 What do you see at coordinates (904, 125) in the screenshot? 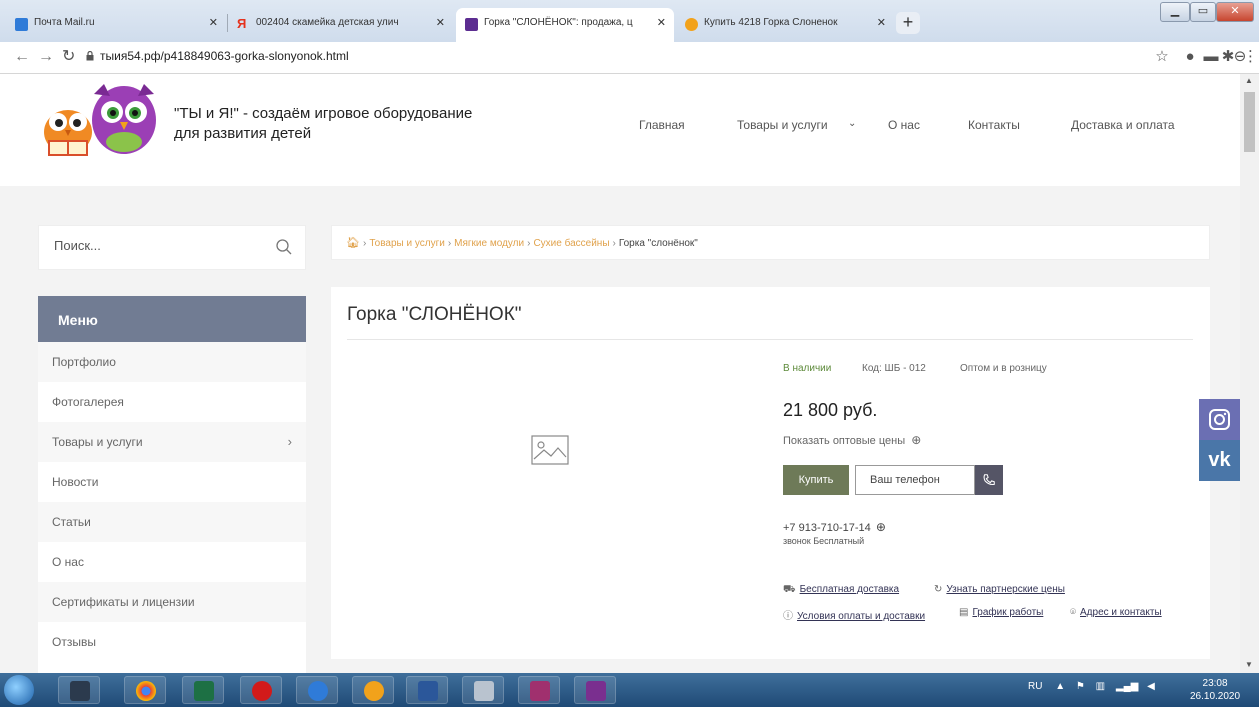
I see `nav-about: О нас` at bounding box center [904, 125].